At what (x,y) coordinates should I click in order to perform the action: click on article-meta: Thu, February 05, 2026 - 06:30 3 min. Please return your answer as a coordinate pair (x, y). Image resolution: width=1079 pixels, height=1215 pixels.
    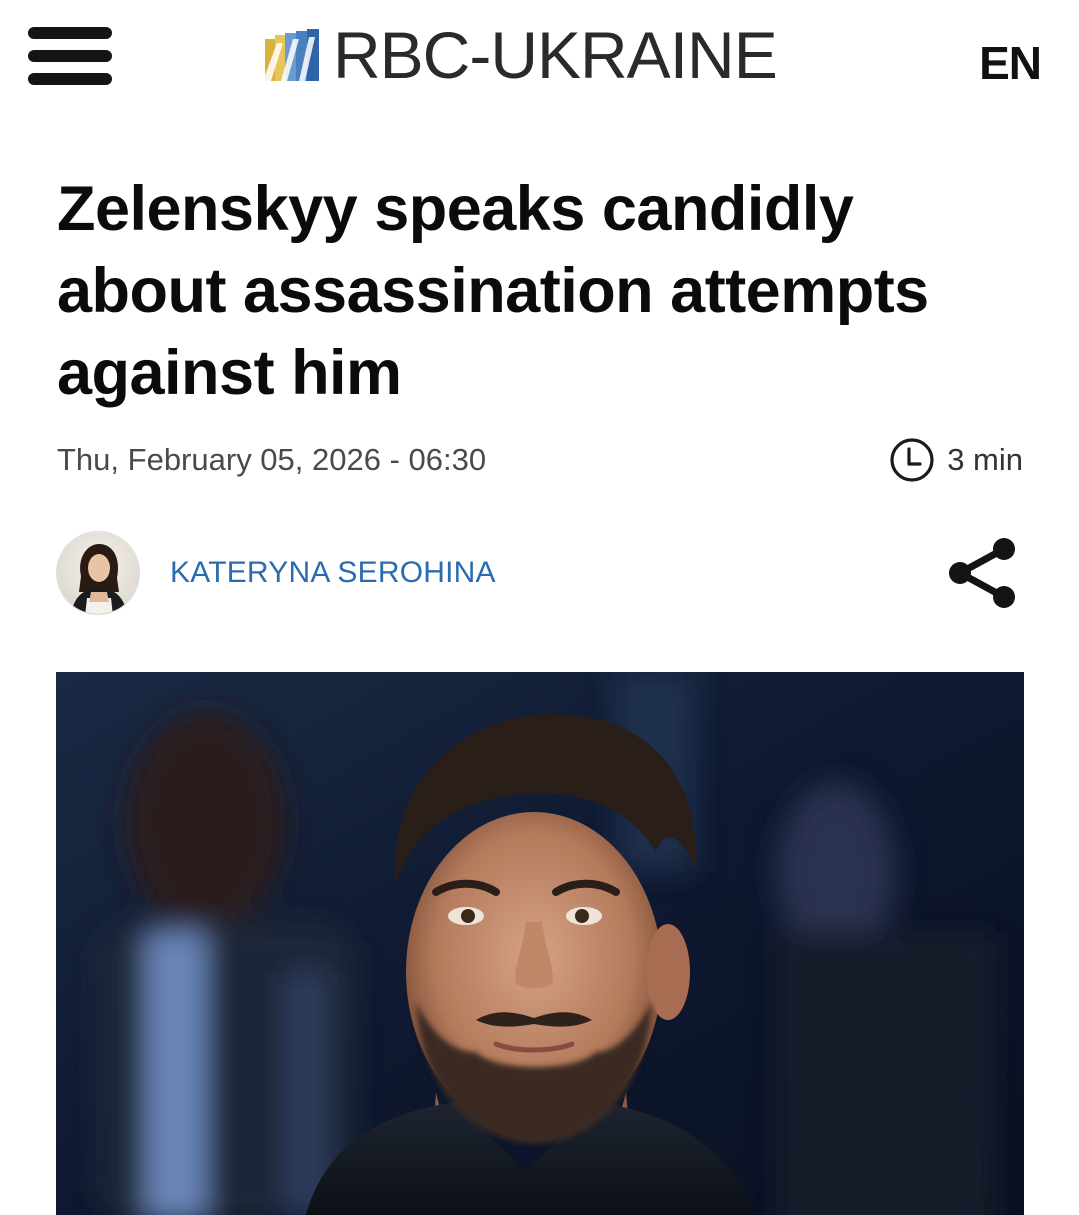
    Looking at the image, I should click on (540, 460).